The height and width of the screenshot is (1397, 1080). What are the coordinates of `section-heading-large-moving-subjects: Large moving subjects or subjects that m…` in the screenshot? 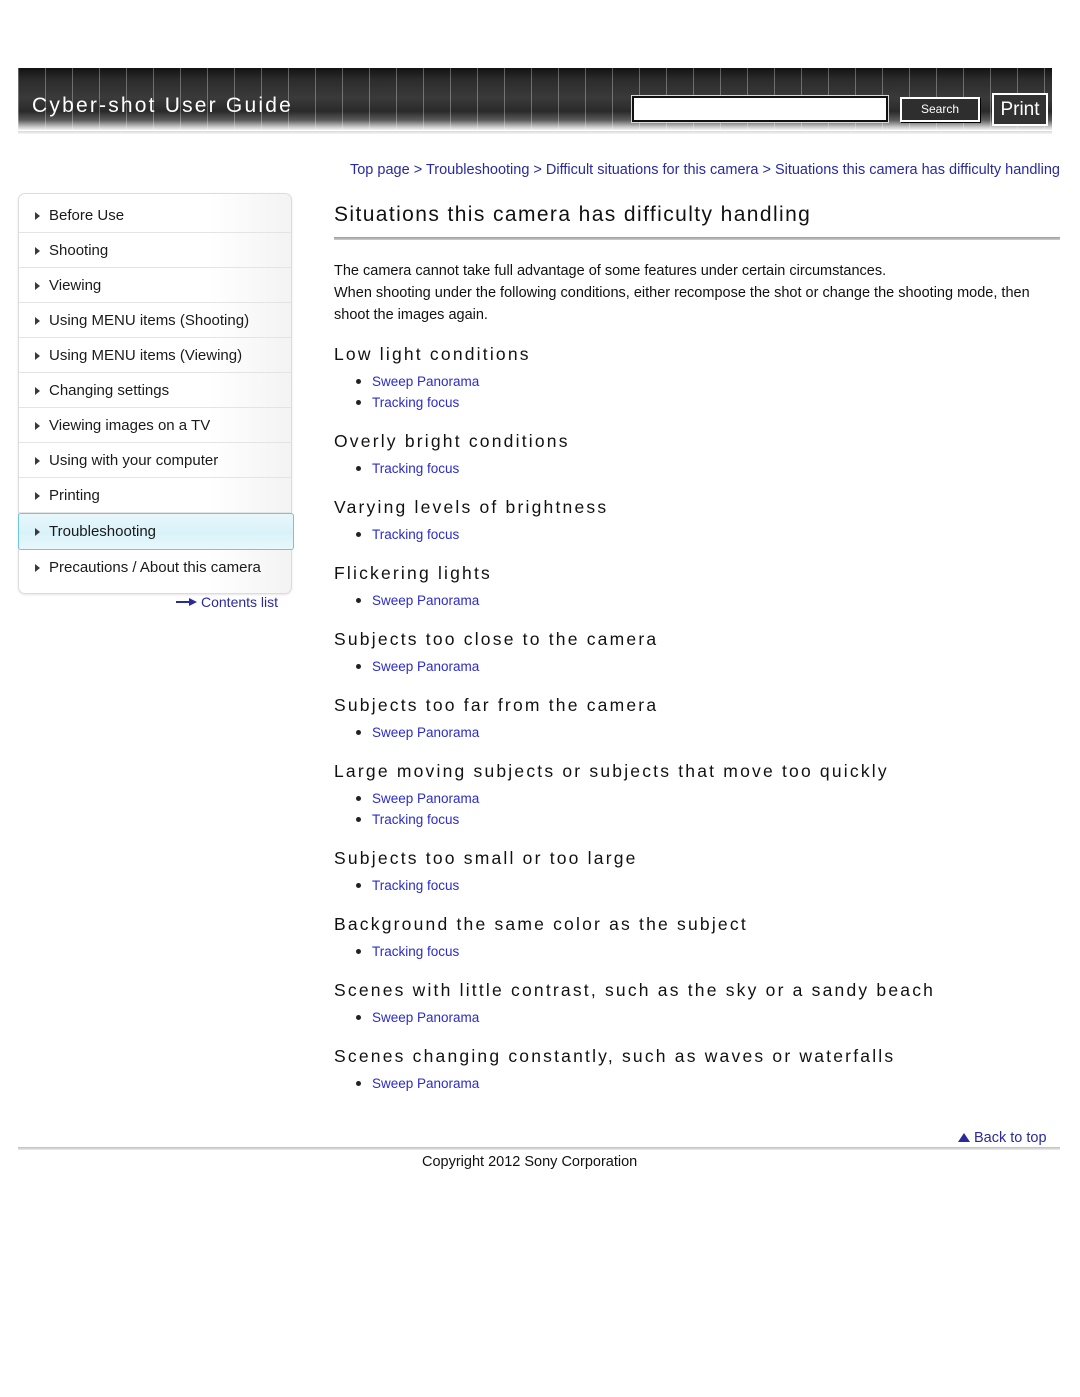 It's located at (611, 771).